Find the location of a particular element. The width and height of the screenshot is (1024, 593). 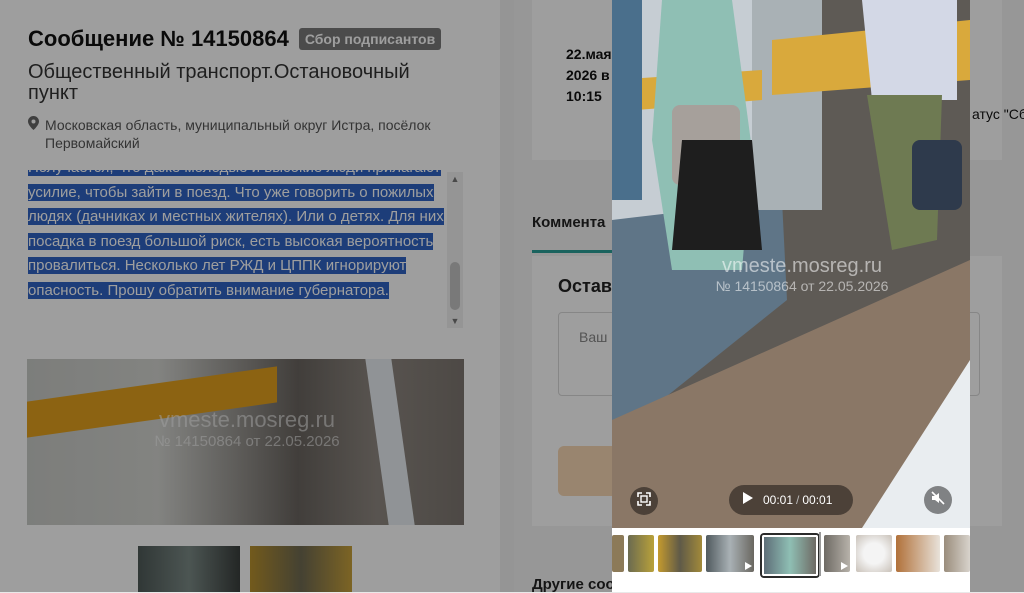

video-watermark-caption: № 14150864 от 22.05.2026 is located at coordinates (802, 286).